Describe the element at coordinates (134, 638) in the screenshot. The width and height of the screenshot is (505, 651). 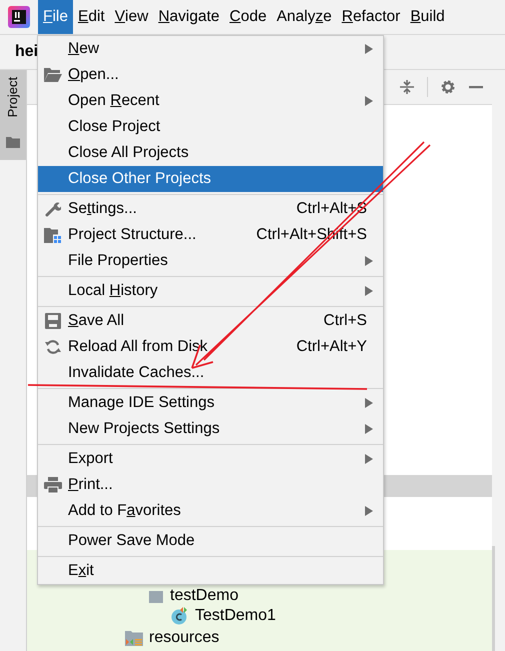
I see `resources-folder-icon` at that location.